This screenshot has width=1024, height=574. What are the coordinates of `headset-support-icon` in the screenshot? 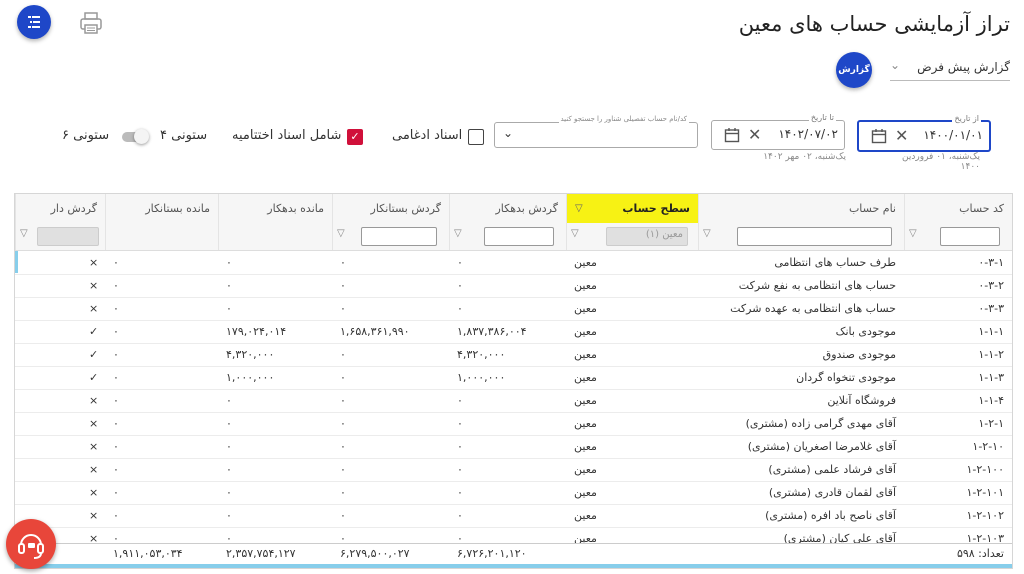 It's located at (31, 546).